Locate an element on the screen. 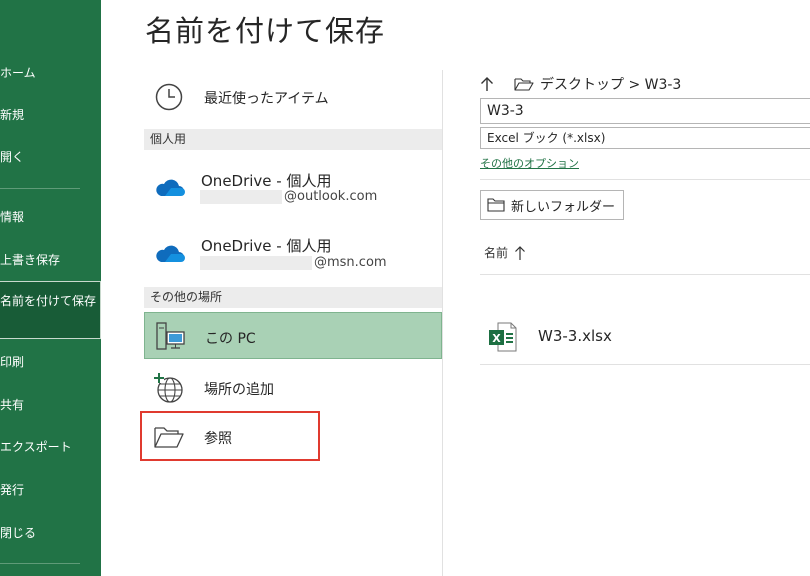 The image size is (810, 576). nav-item-share: 共有 is located at coordinates (50, 405).